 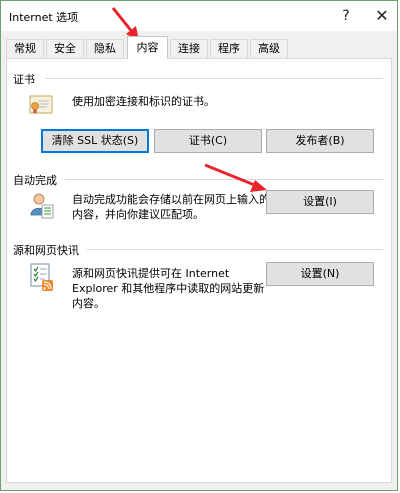 What do you see at coordinates (199, 16) in the screenshot?
I see `title-bar: Internet 选项 ? ✕` at bounding box center [199, 16].